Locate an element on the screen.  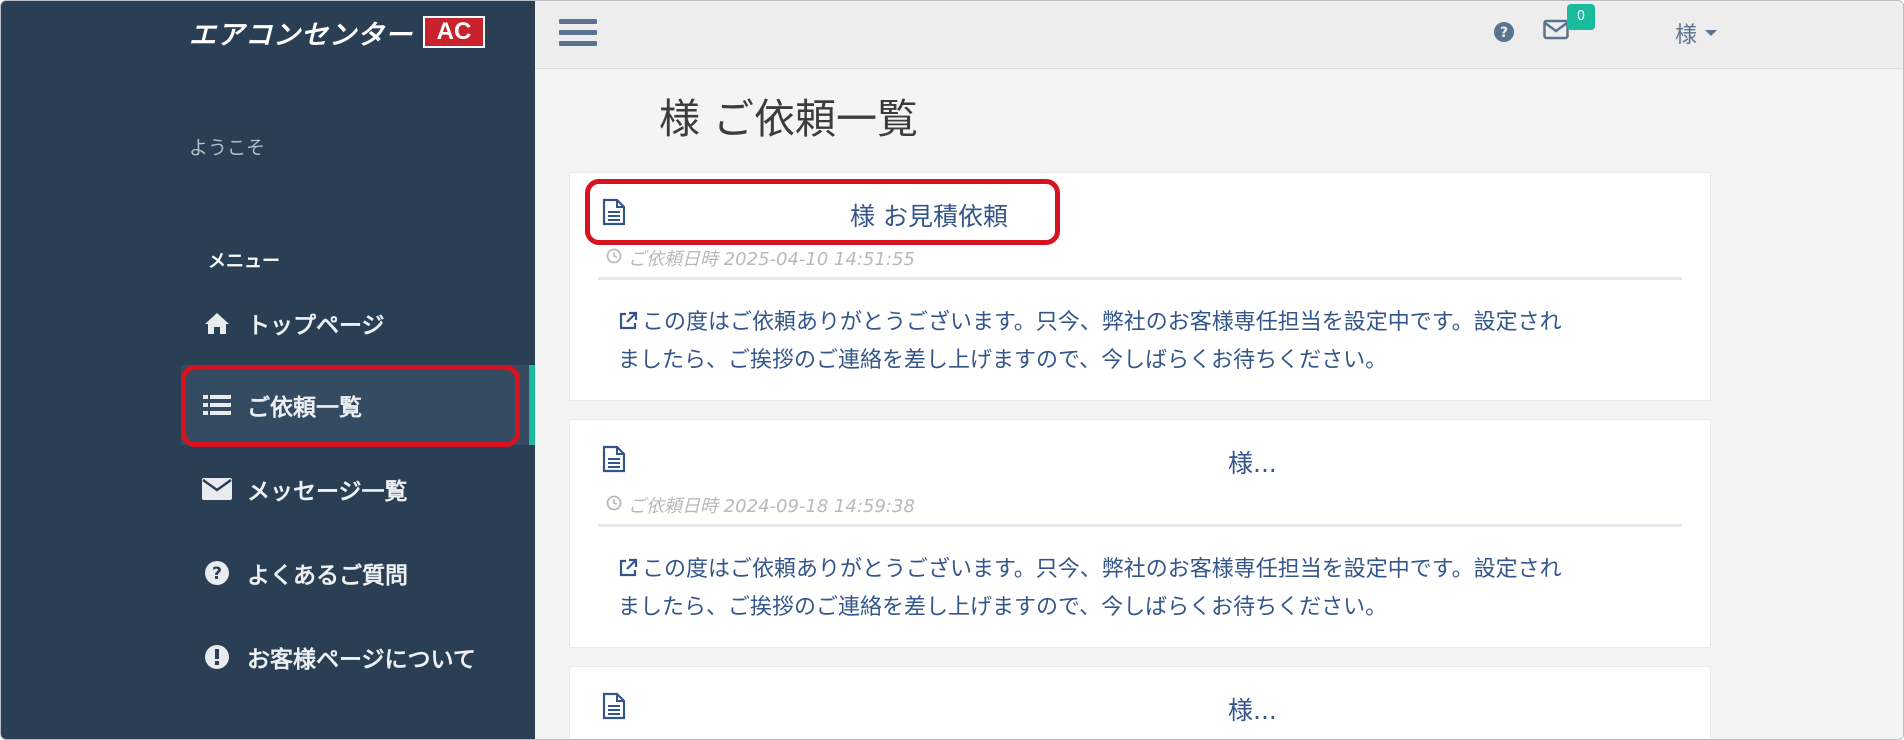
request-date: ご依頼日時 2024-09-18 14:59:38 is located at coordinates (760, 505).